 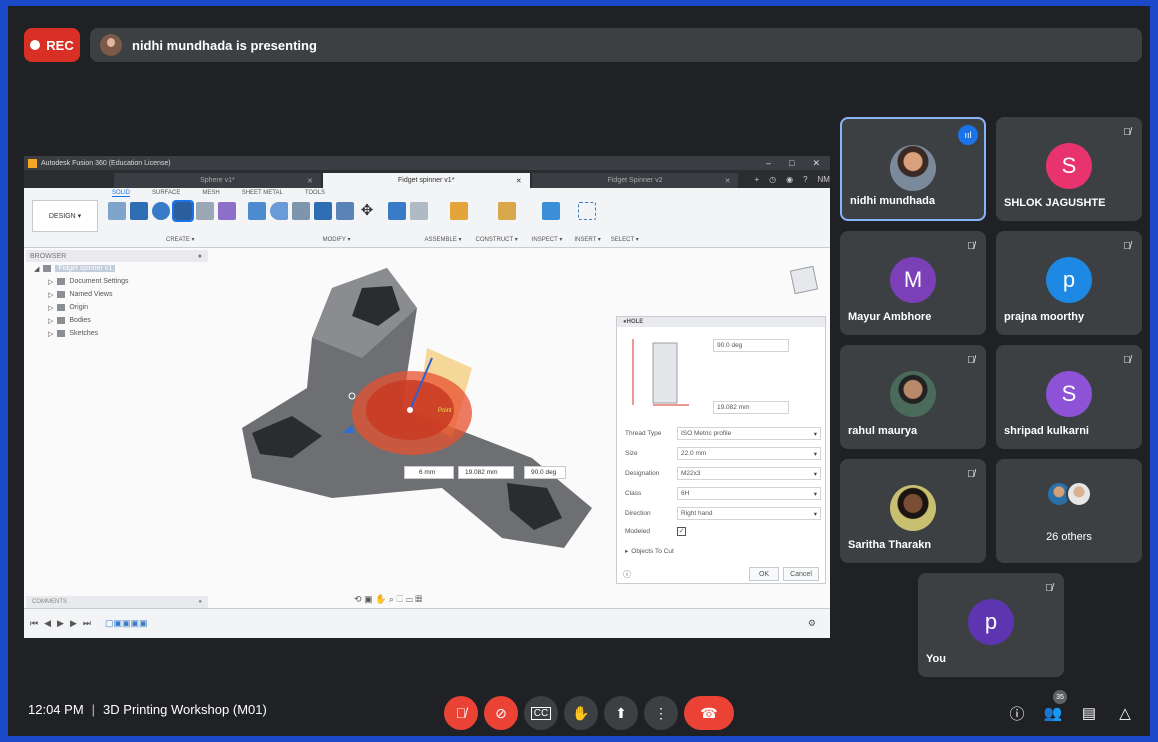 I want to click on doc-tab: Fidget Spinner v2 ✕, so click(x=635, y=180).